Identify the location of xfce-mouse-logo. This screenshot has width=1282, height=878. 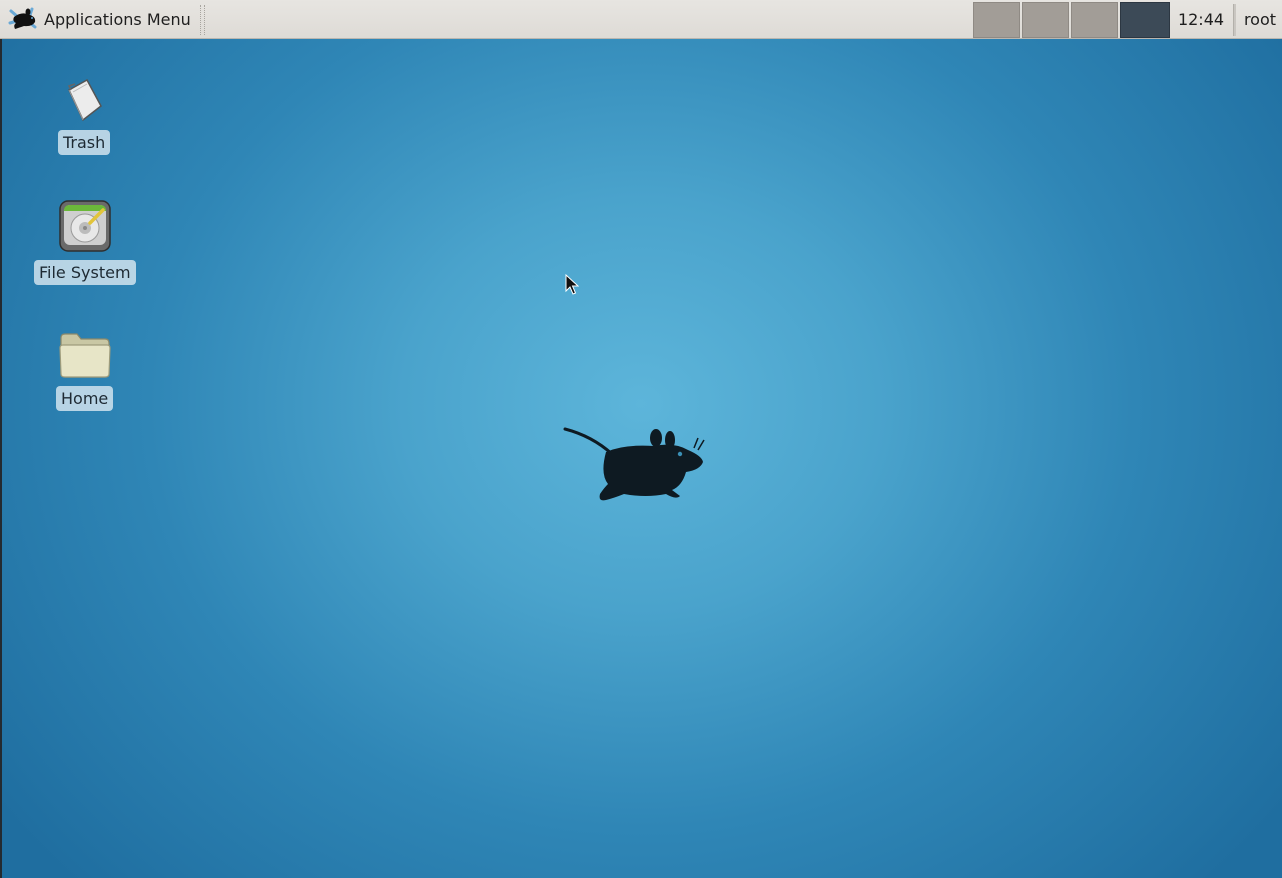
(634, 464).